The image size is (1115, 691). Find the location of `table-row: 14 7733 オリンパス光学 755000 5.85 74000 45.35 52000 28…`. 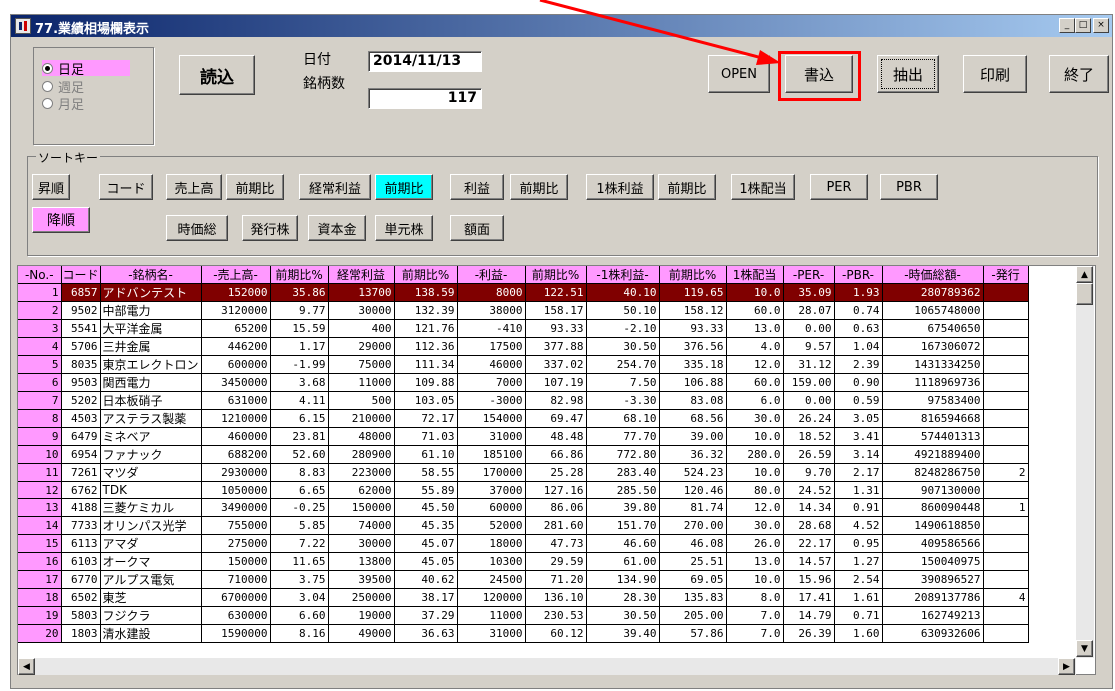

table-row: 14 7733 オリンパス光学 755000 5.85 74000 45.35 52000 28… is located at coordinates (523, 525).